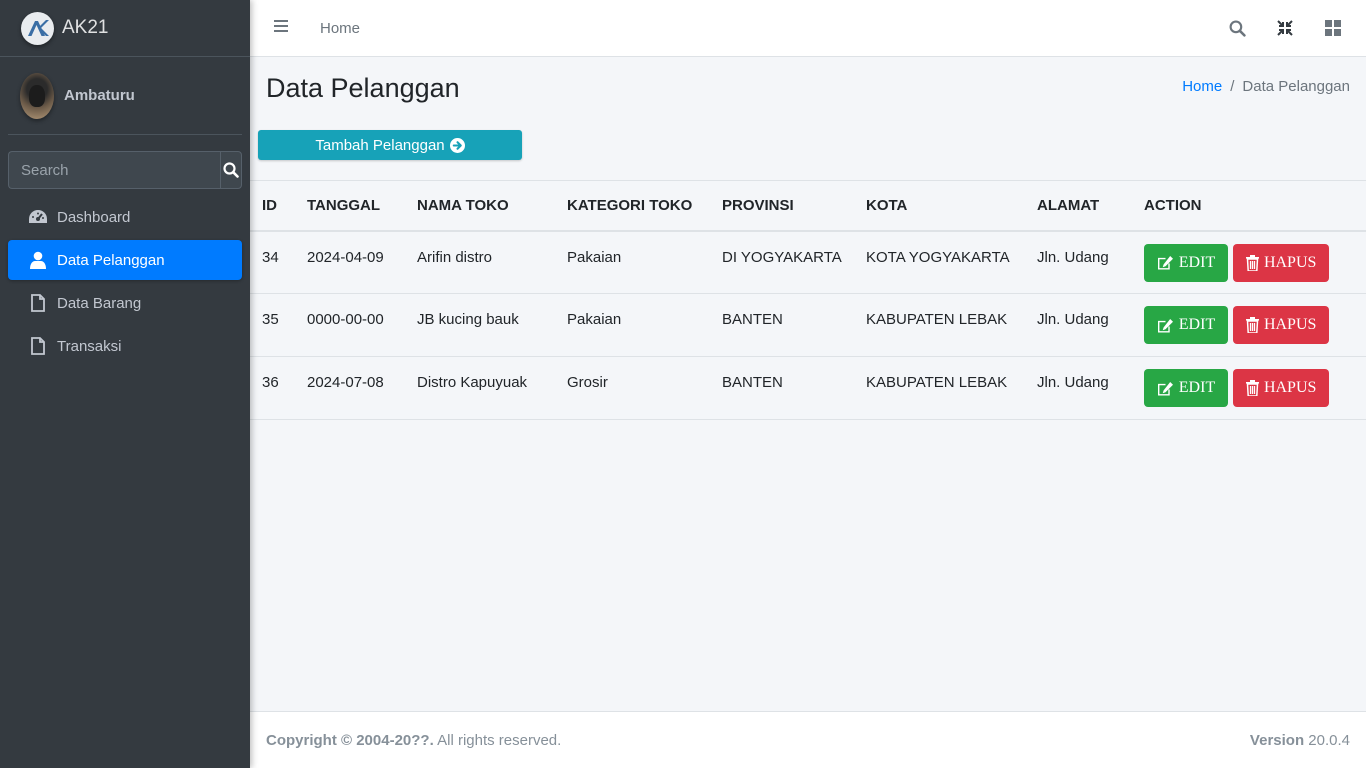  What do you see at coordinates (272, 325) in the screenshot?
I see `cell-id: 35` at bounding box center [272, 325].